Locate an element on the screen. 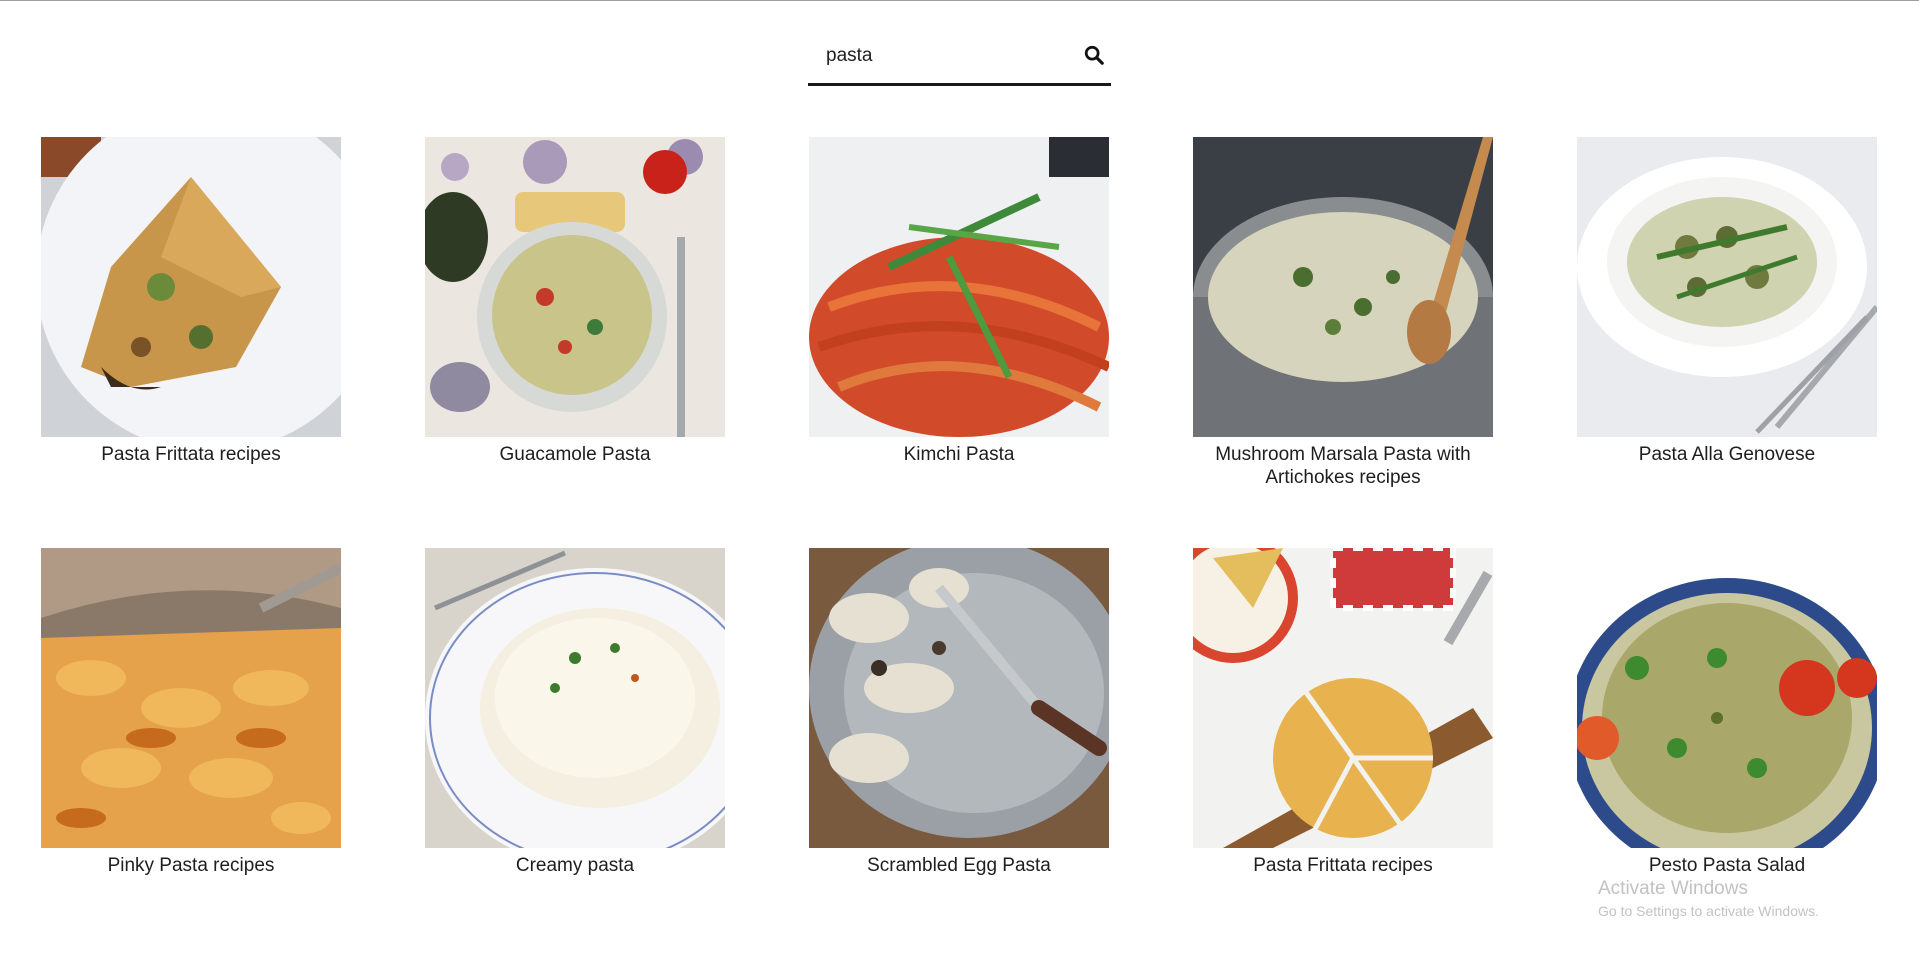 This screenshot has height=968, width=1919. recipe-card: Pinky Pasta recipes is located at coordinates (191, 712).